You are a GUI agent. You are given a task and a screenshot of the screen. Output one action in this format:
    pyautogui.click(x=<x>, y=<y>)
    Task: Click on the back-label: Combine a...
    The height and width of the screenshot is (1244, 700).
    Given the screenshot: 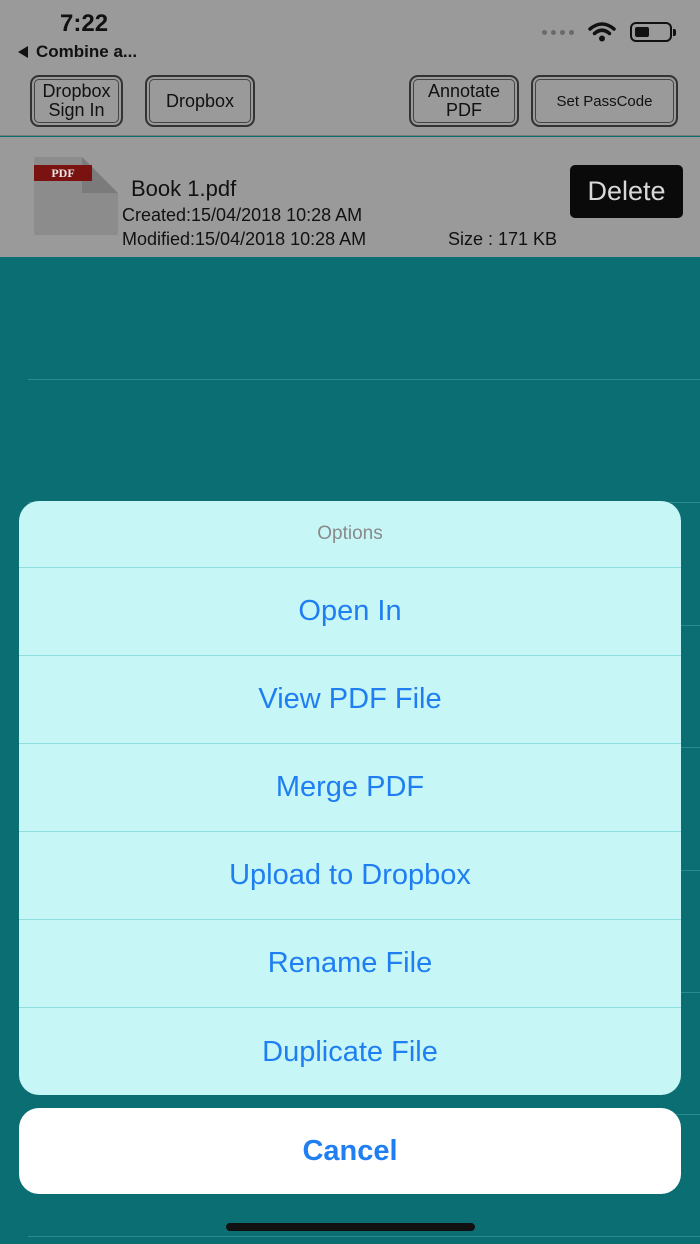 What is the action you would take?
    pyautogui.click(x=87, y=51)
    